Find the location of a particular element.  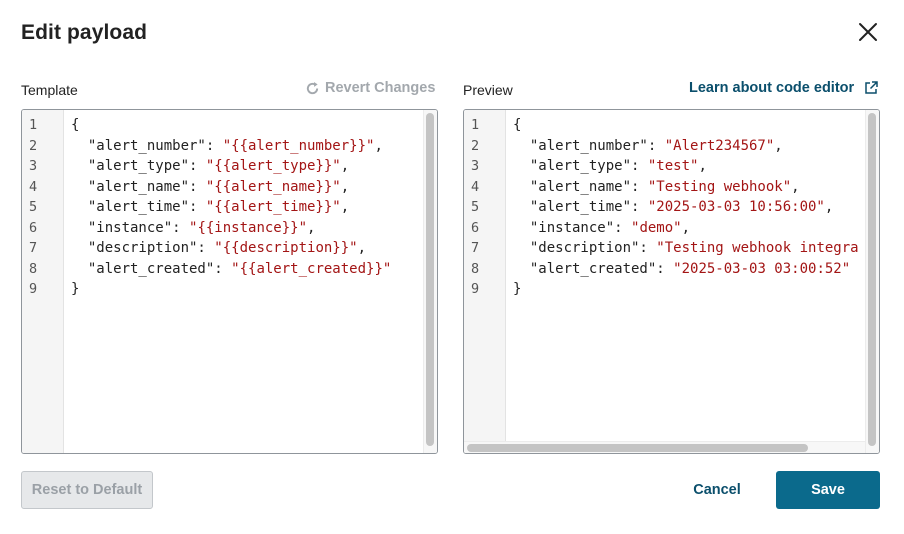

close-button is located at coordinates (868, 32).